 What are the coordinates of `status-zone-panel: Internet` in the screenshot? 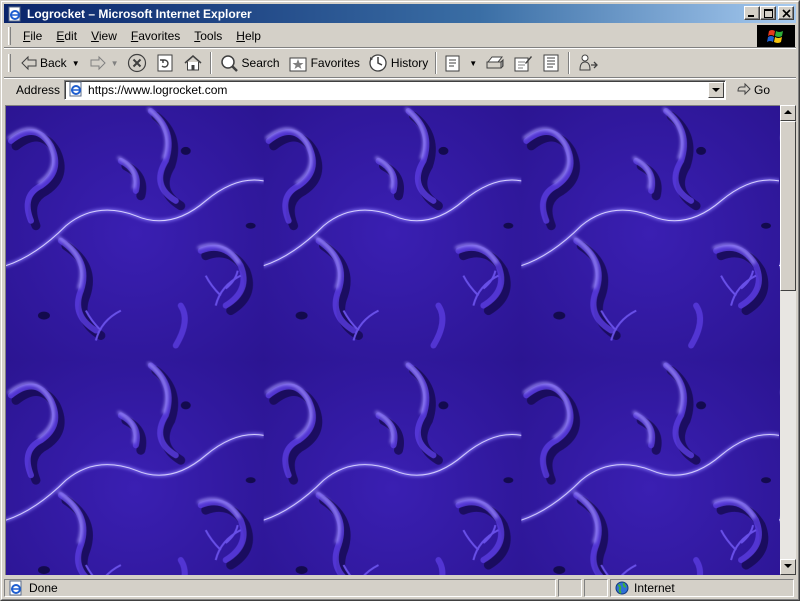 It's located at (702, 588).